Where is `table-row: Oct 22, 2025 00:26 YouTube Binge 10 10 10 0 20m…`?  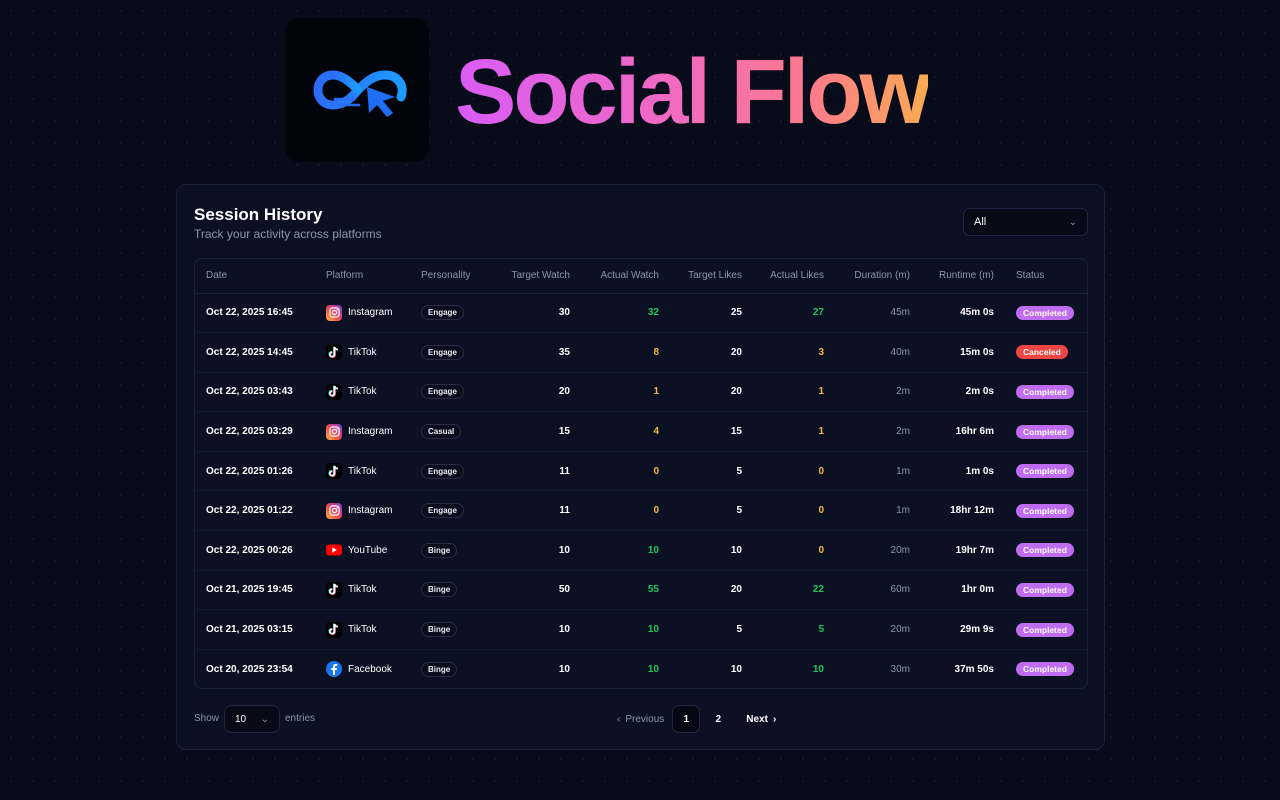
table-row: Oct 22, 2025 00:26 YouTube Binge 10 10 10 0 20m… is located at coordinates (641, 550).